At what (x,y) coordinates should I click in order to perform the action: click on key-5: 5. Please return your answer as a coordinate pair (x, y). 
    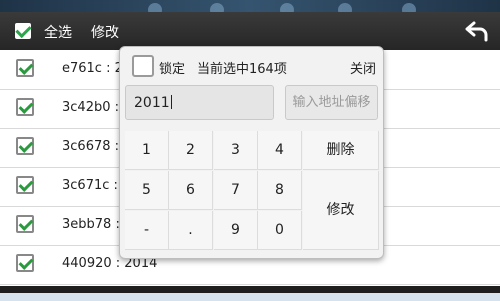
    Looking at the image, I should click on (147, 190).